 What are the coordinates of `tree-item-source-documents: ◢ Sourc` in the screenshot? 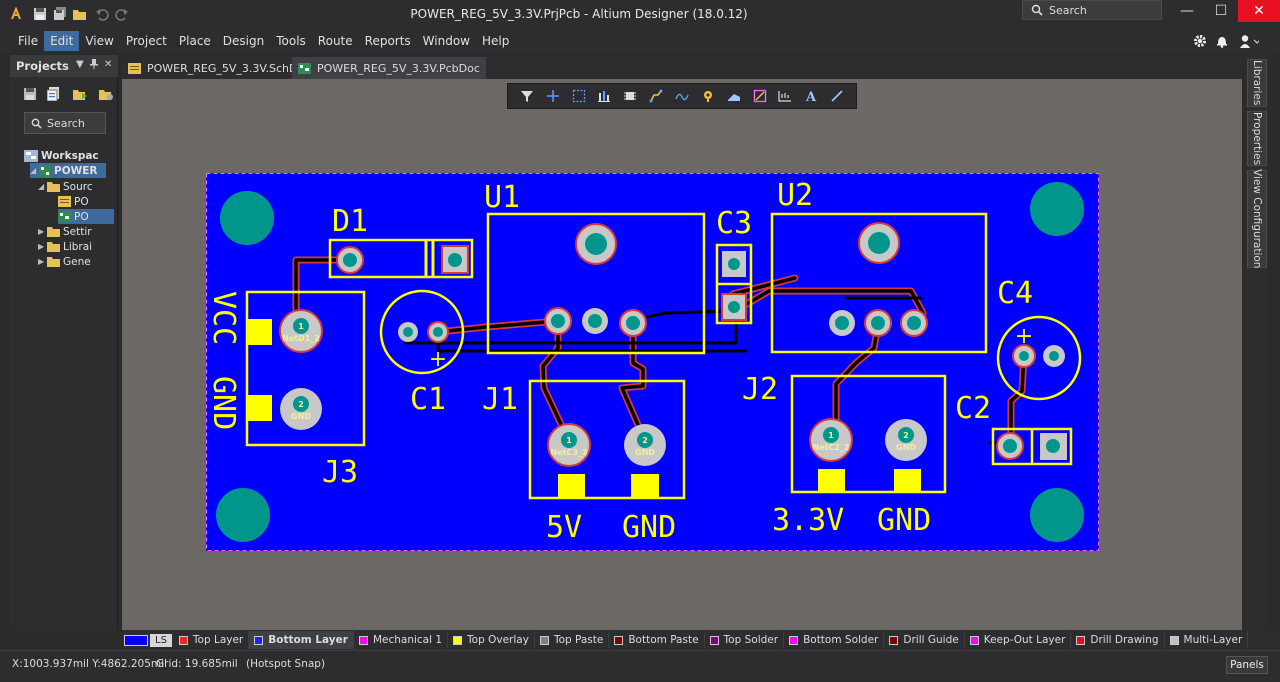 It's located at (78, 186).